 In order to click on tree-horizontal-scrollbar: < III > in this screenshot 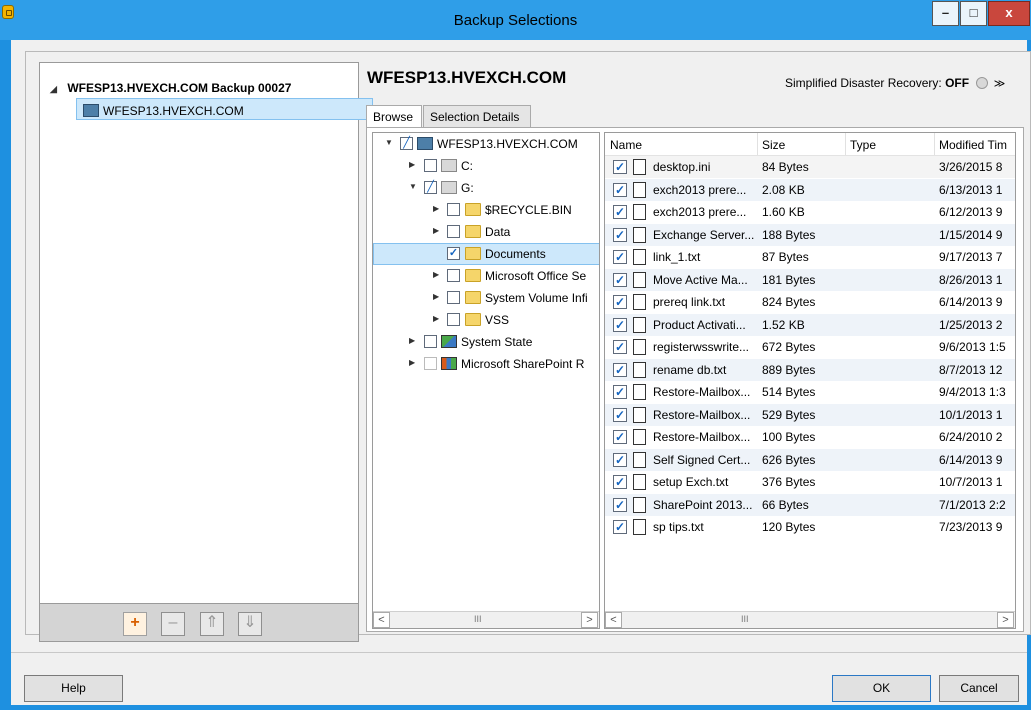, I will do `click(486, 619)`.